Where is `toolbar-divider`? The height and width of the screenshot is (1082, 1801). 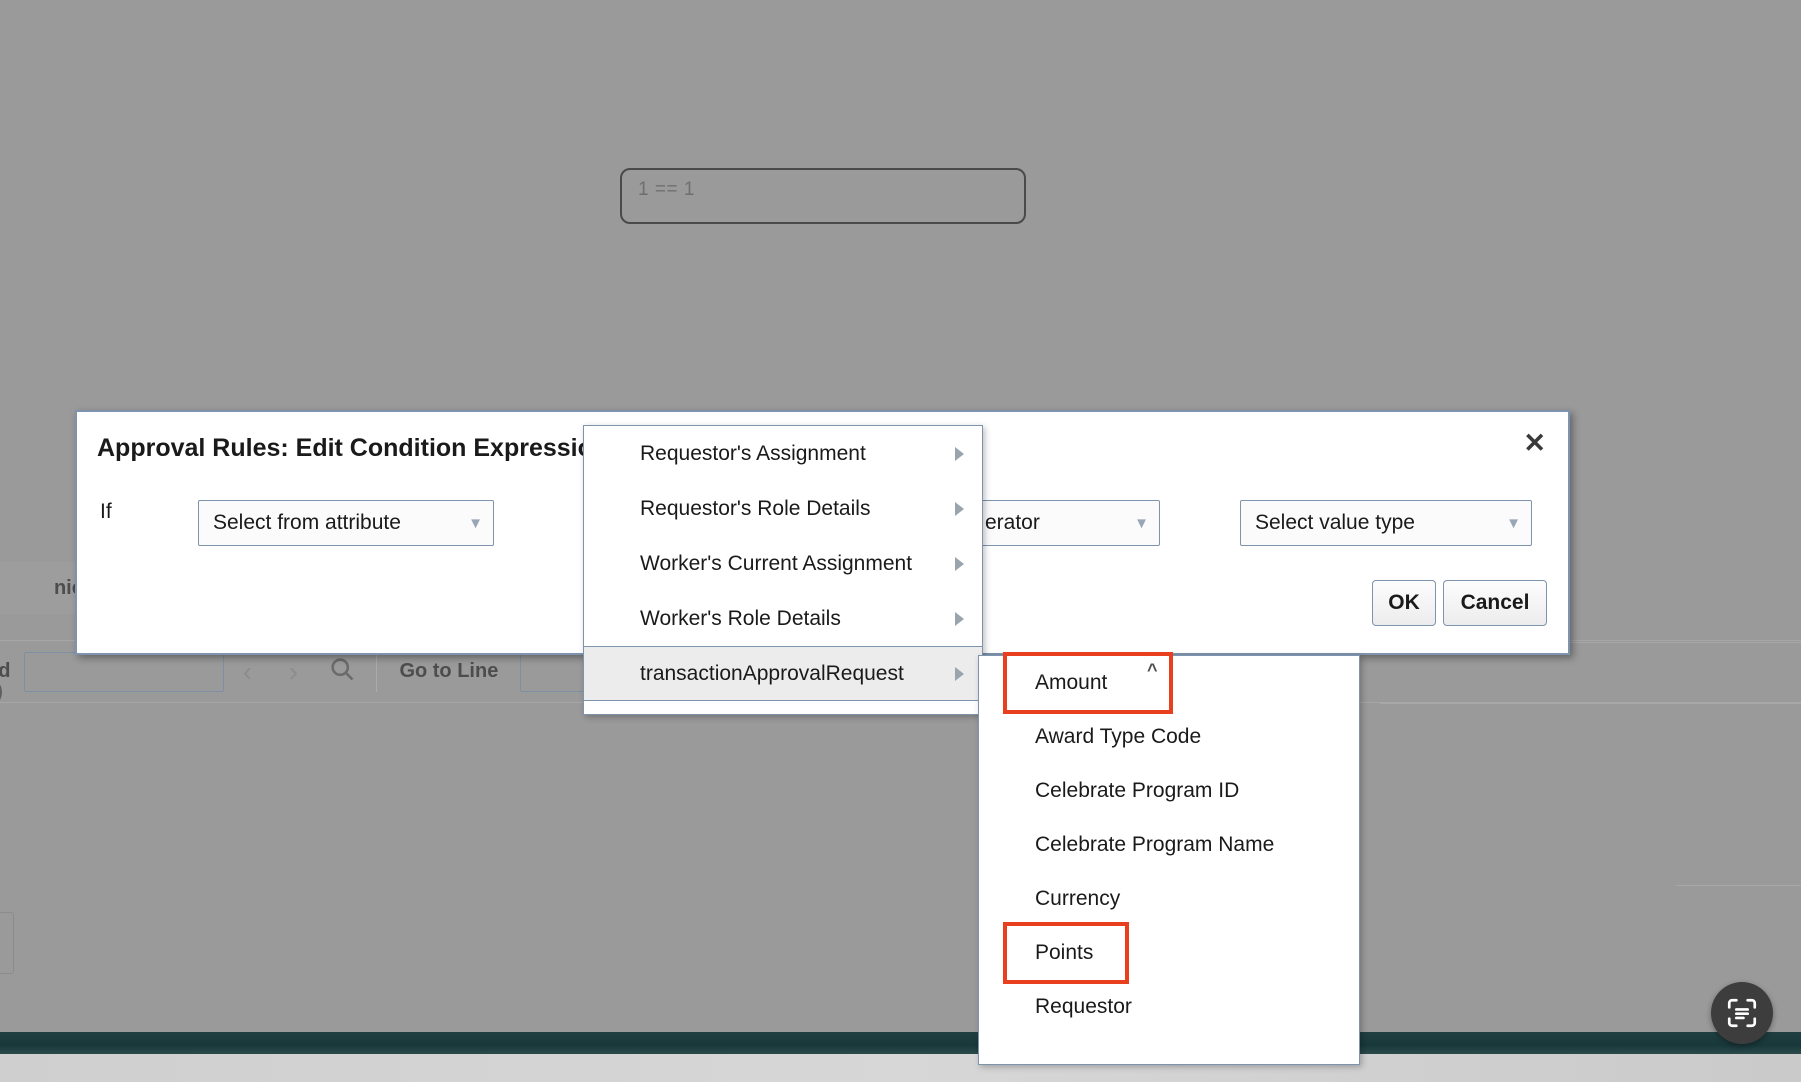
toolbar-divider is located at coordinates (377, 671).